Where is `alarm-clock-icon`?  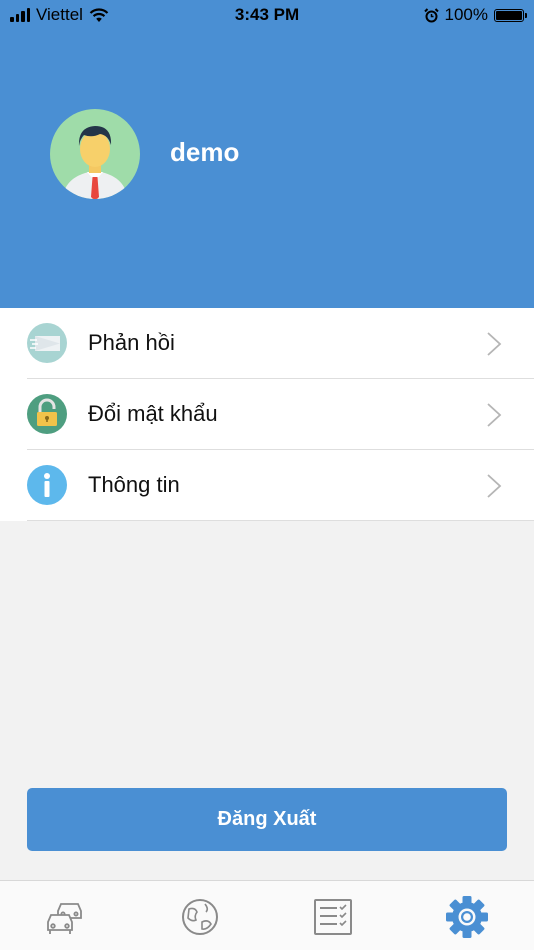
alarm-clock-icon is located at coordinates (431, 14).